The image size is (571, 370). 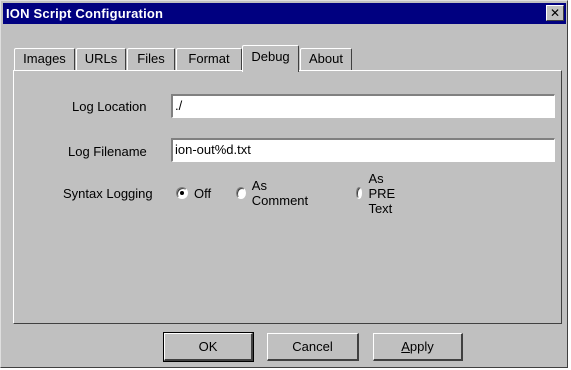 I want to click on tab-urls: URLs, so click(x=101, y=59).